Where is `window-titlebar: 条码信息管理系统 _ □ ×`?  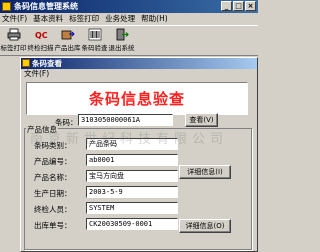 window-titlebar: 条码信息管理系统 _ □ × is located at coordinates (129, 6).